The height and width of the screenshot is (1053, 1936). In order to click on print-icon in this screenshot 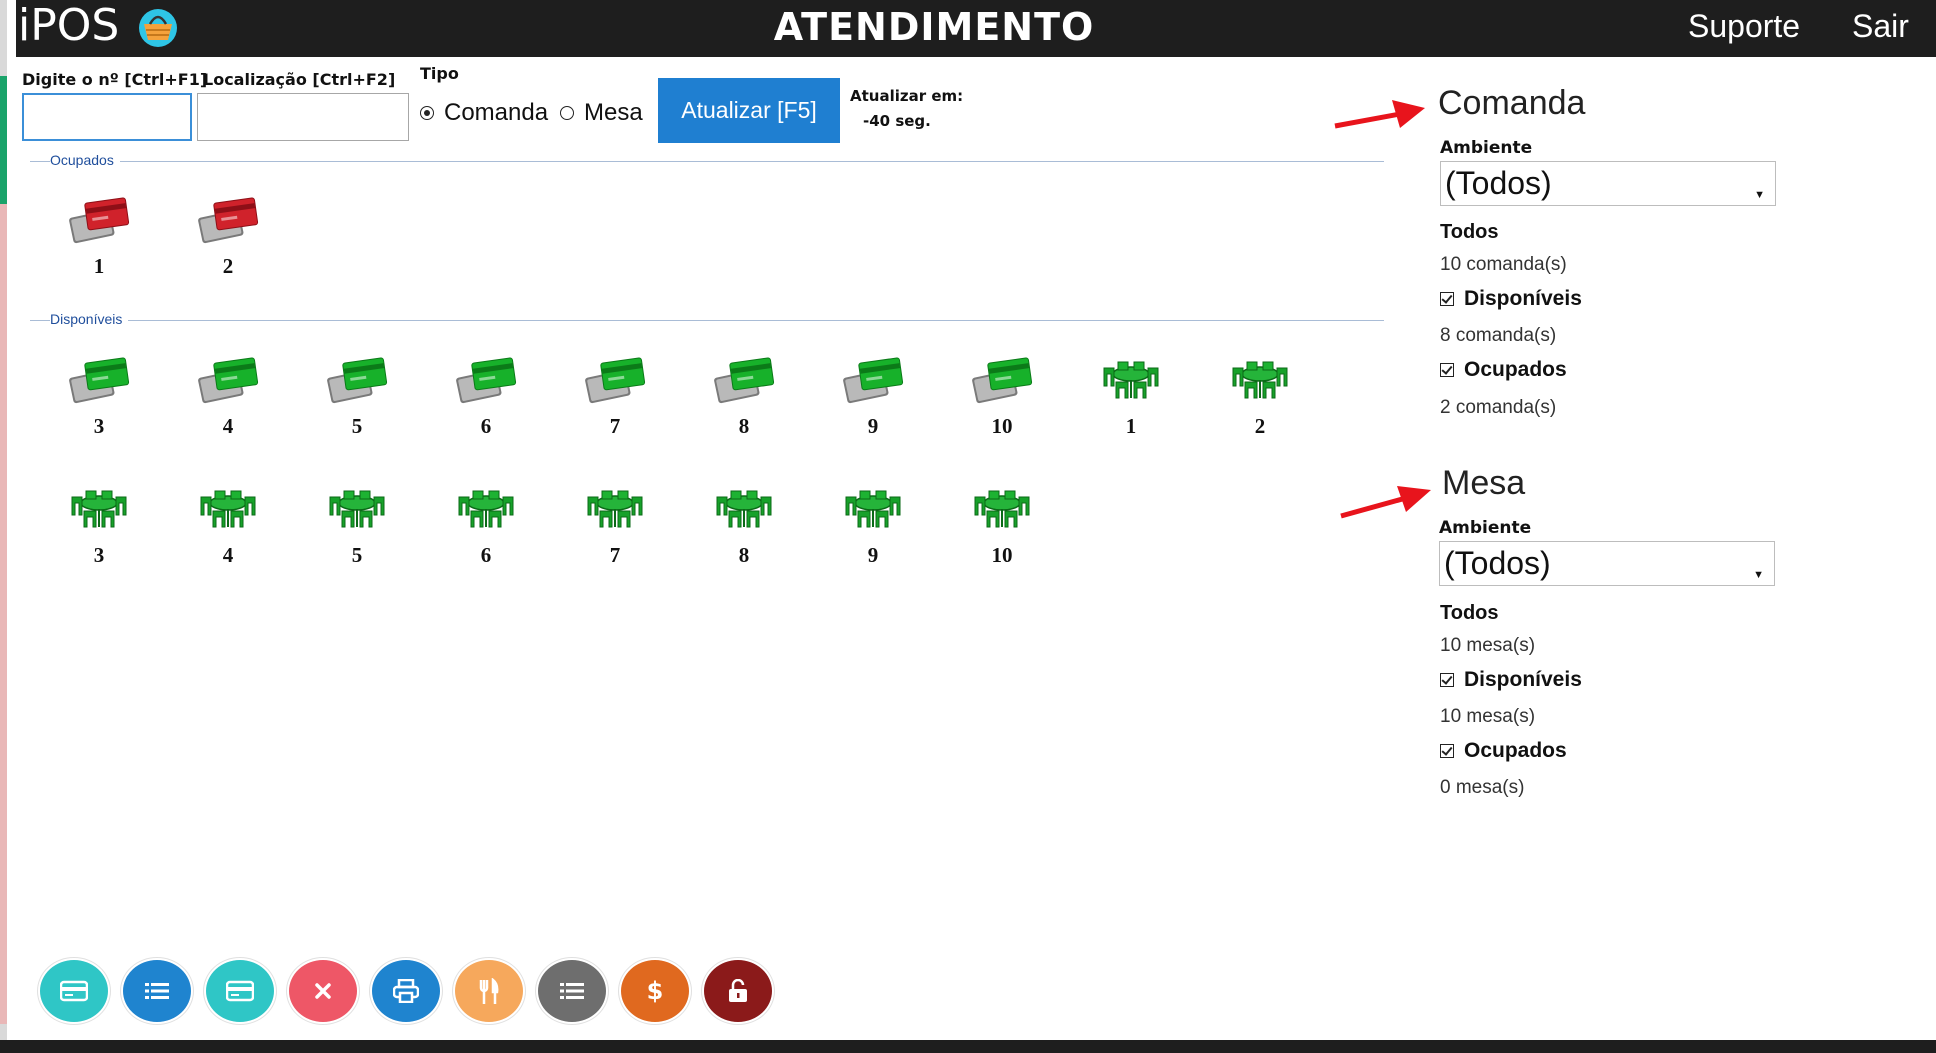, I will do `click(406, 991)`.